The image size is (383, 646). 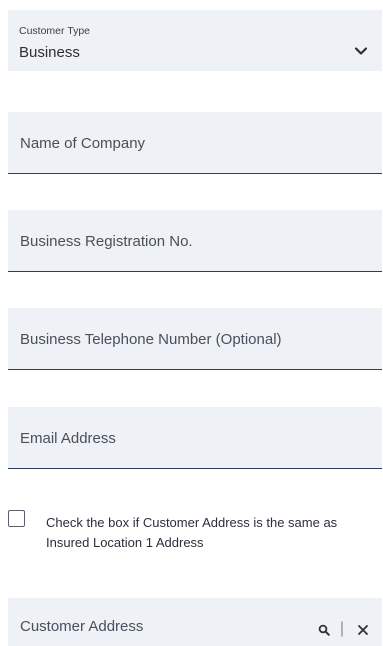 I want to click on customer-type-label: Customer Type, so click(x=55, y=31).